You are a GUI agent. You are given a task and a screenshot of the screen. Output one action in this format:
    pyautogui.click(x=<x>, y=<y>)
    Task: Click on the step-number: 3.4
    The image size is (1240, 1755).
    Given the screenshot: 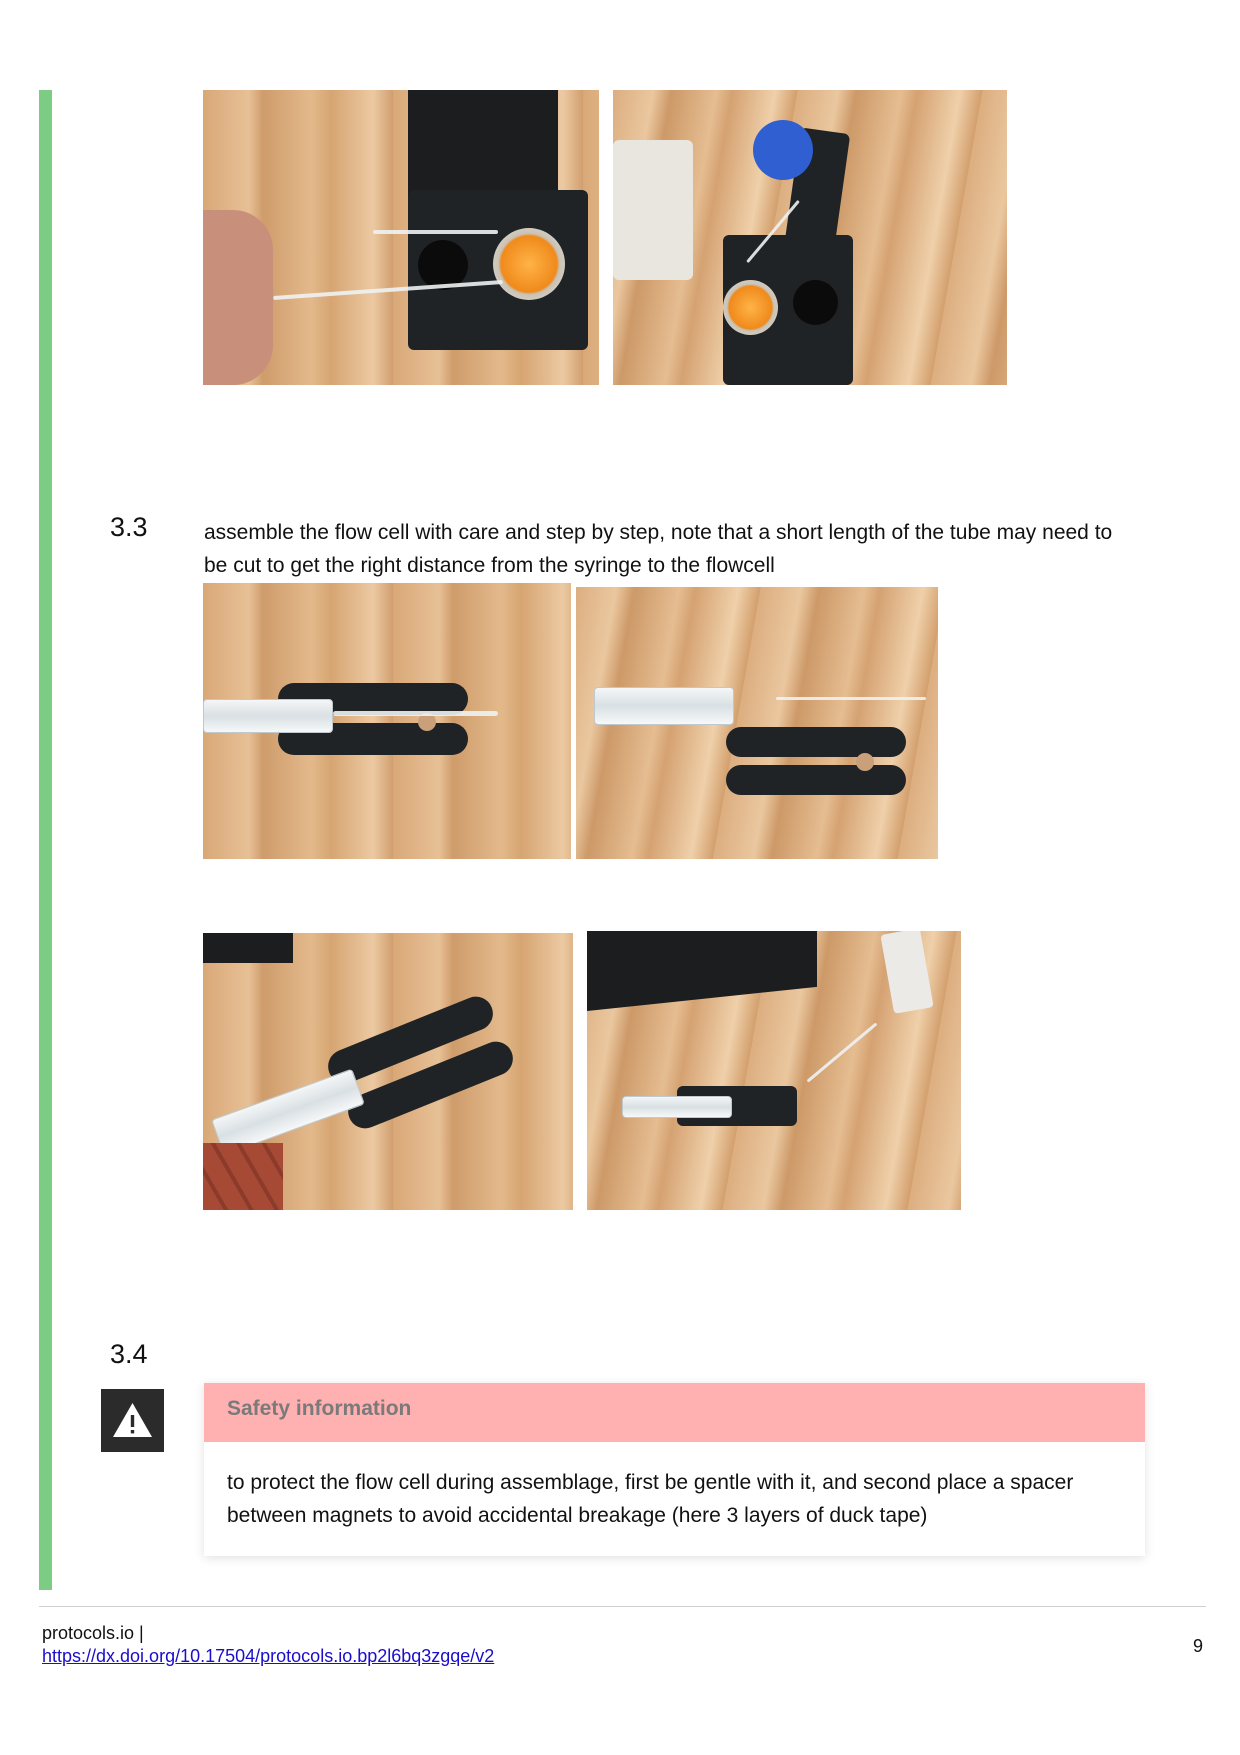 What is the action you would take?
    pyautogui.click(x=129, y=1354)
    